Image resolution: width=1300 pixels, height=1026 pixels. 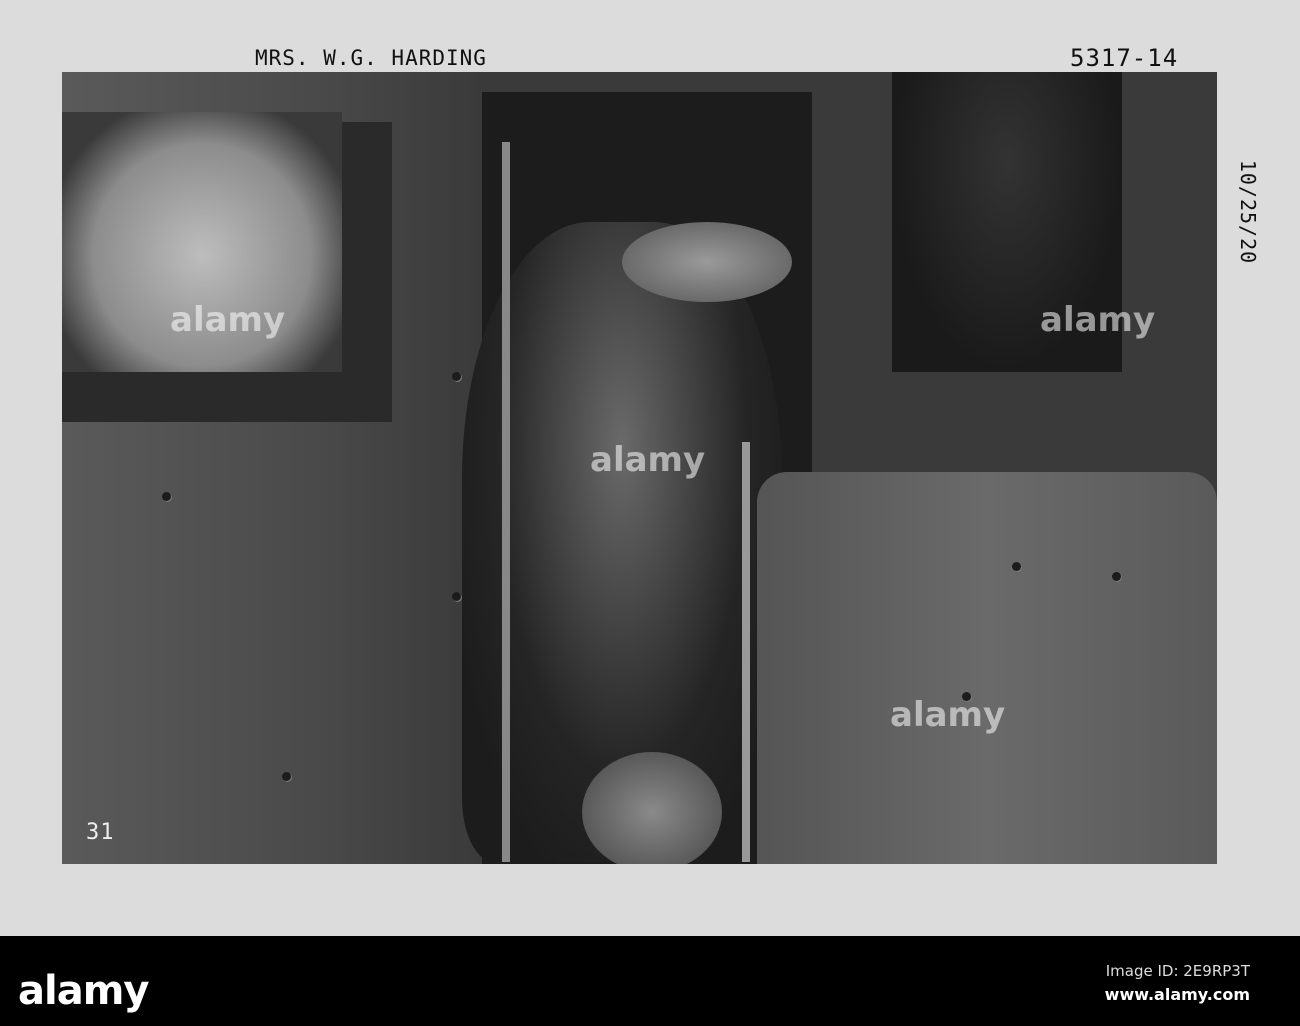 What do you see at coordinates (371, 58) in the screenshot?
I see `caption-text: MRS. W.G. HARDING` at bounding box center [371, 58].